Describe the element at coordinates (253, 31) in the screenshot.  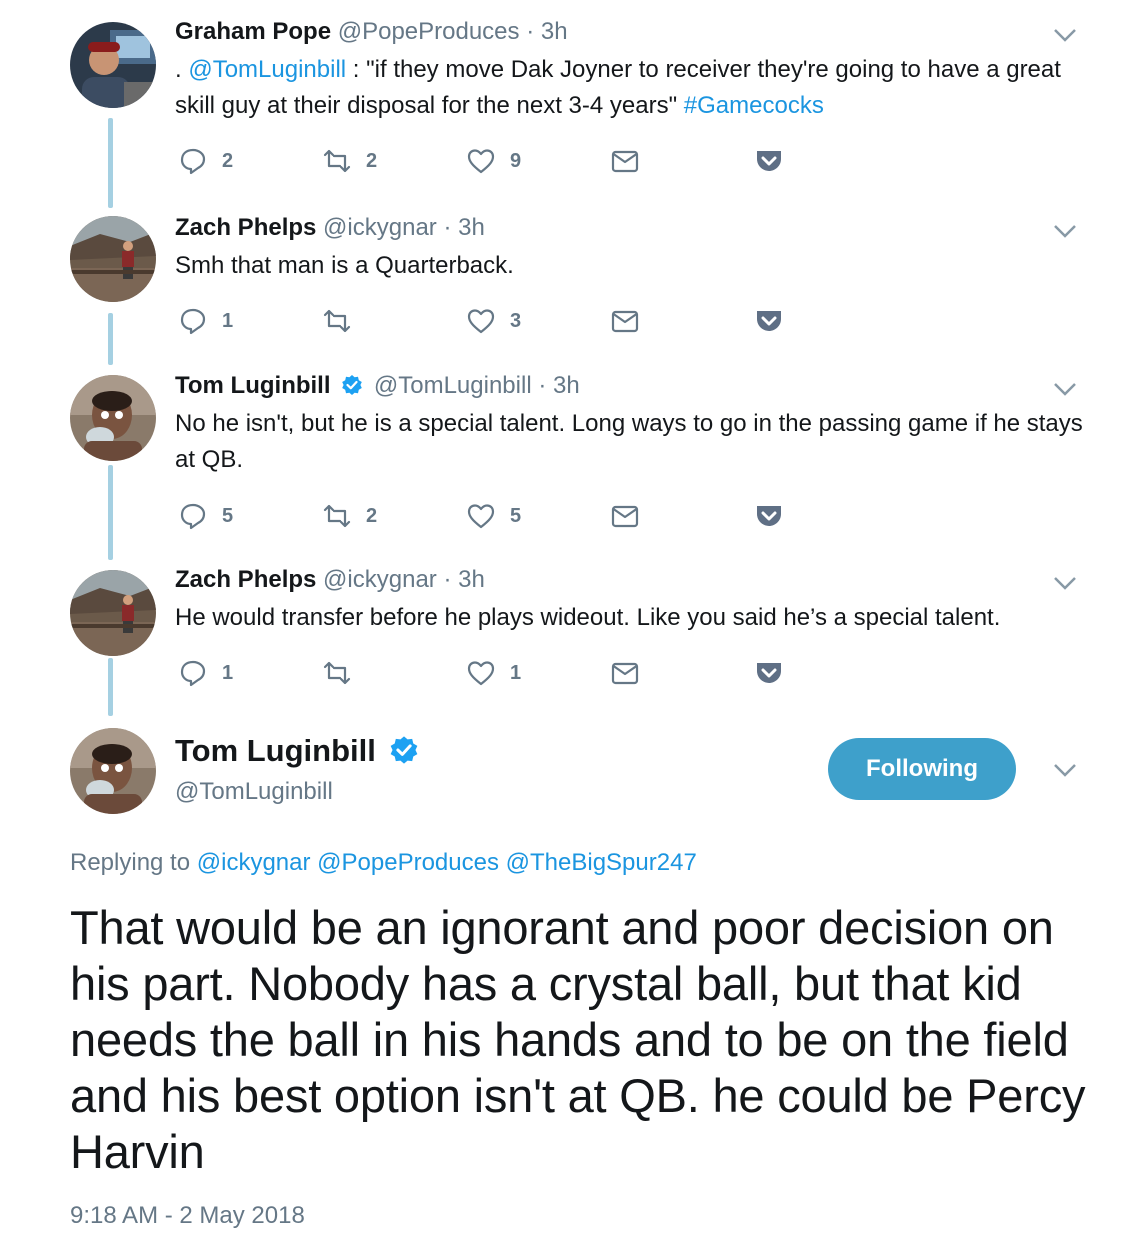
I see `author-name: Graham Pope` at that location.